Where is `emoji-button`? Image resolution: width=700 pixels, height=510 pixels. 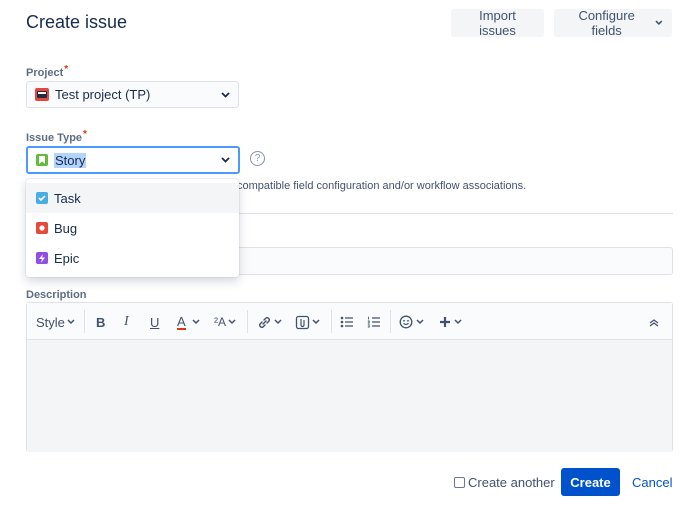 emoji-button is located at coordinates (411, 322).